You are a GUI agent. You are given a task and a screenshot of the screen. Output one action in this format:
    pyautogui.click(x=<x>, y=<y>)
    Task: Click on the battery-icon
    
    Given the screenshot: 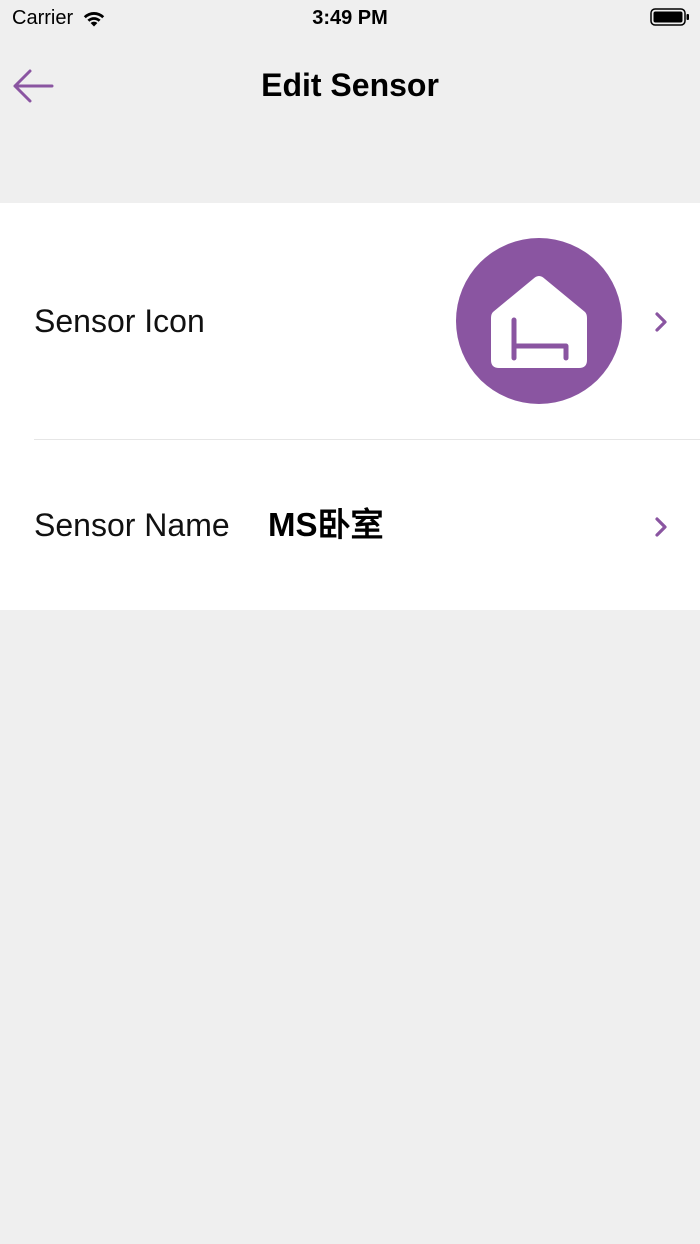 What is the action you would take?
    pyautogui.click(x=669, y=17)
    